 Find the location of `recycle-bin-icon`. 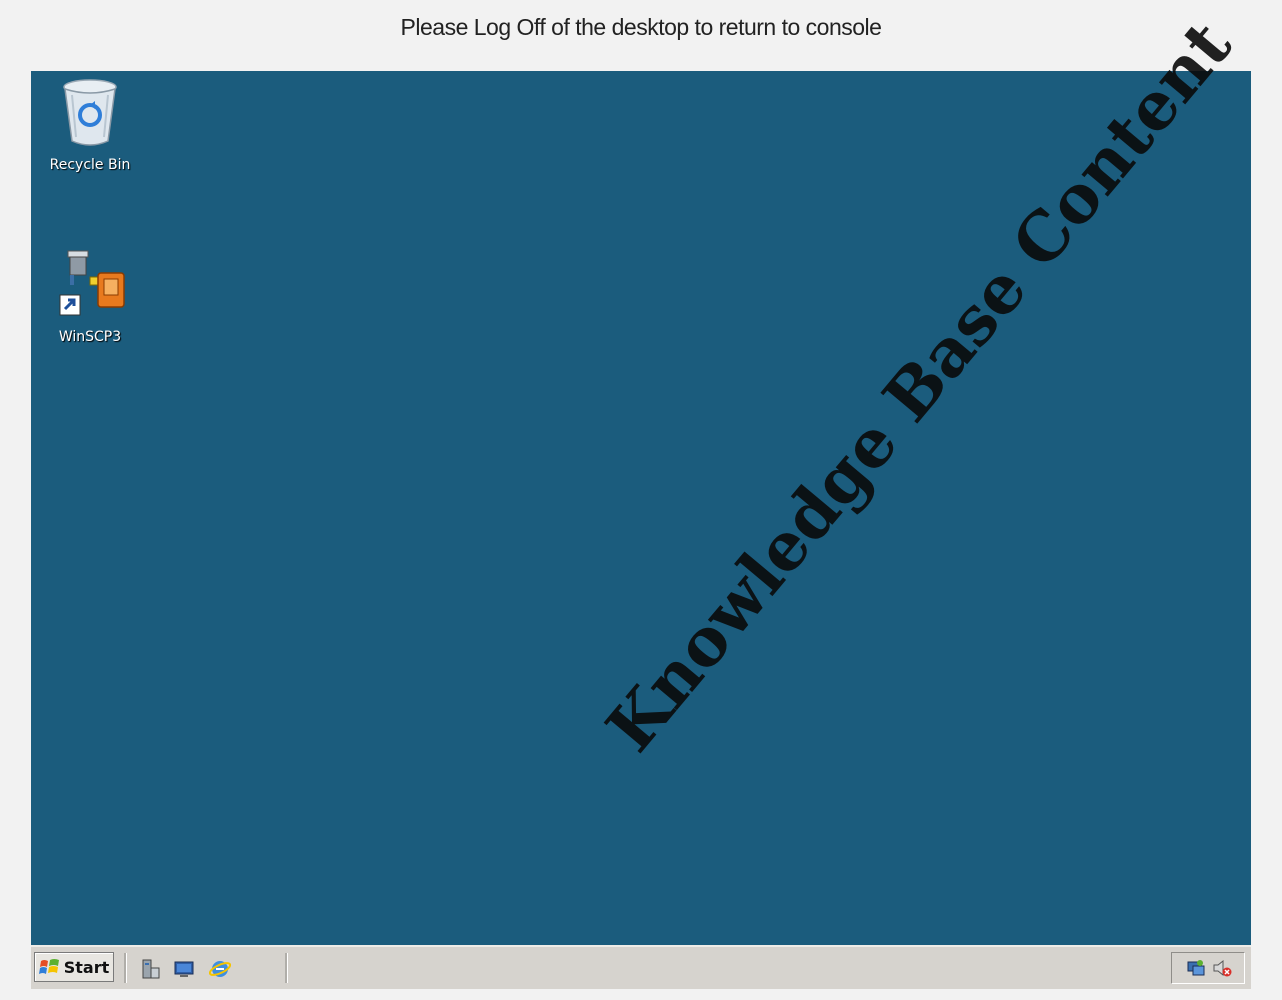

recycle-bin-icon is located at coordinates (90, 112).